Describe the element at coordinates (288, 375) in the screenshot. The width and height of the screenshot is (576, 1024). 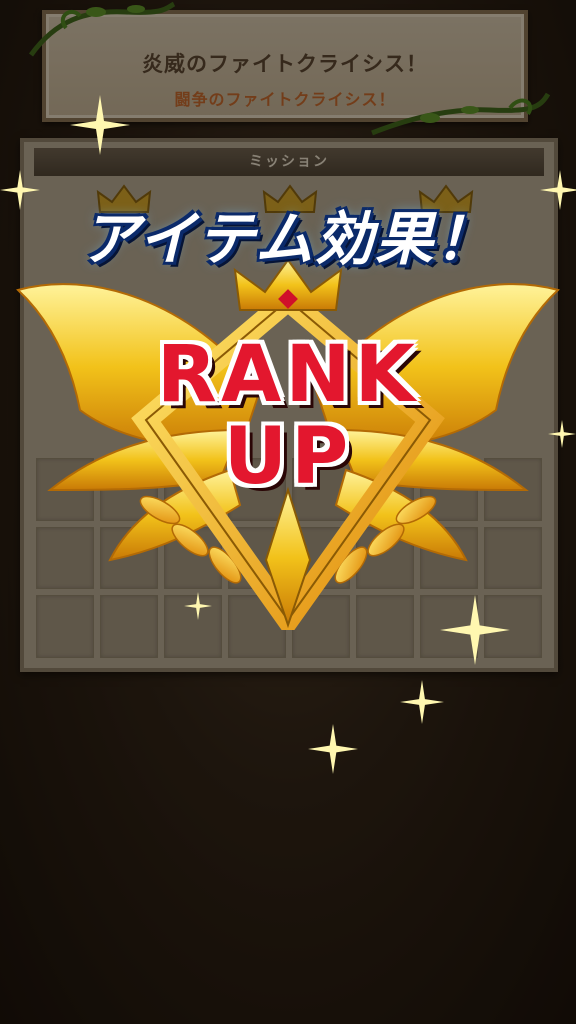
I see `rank-label: RANK` at that location.